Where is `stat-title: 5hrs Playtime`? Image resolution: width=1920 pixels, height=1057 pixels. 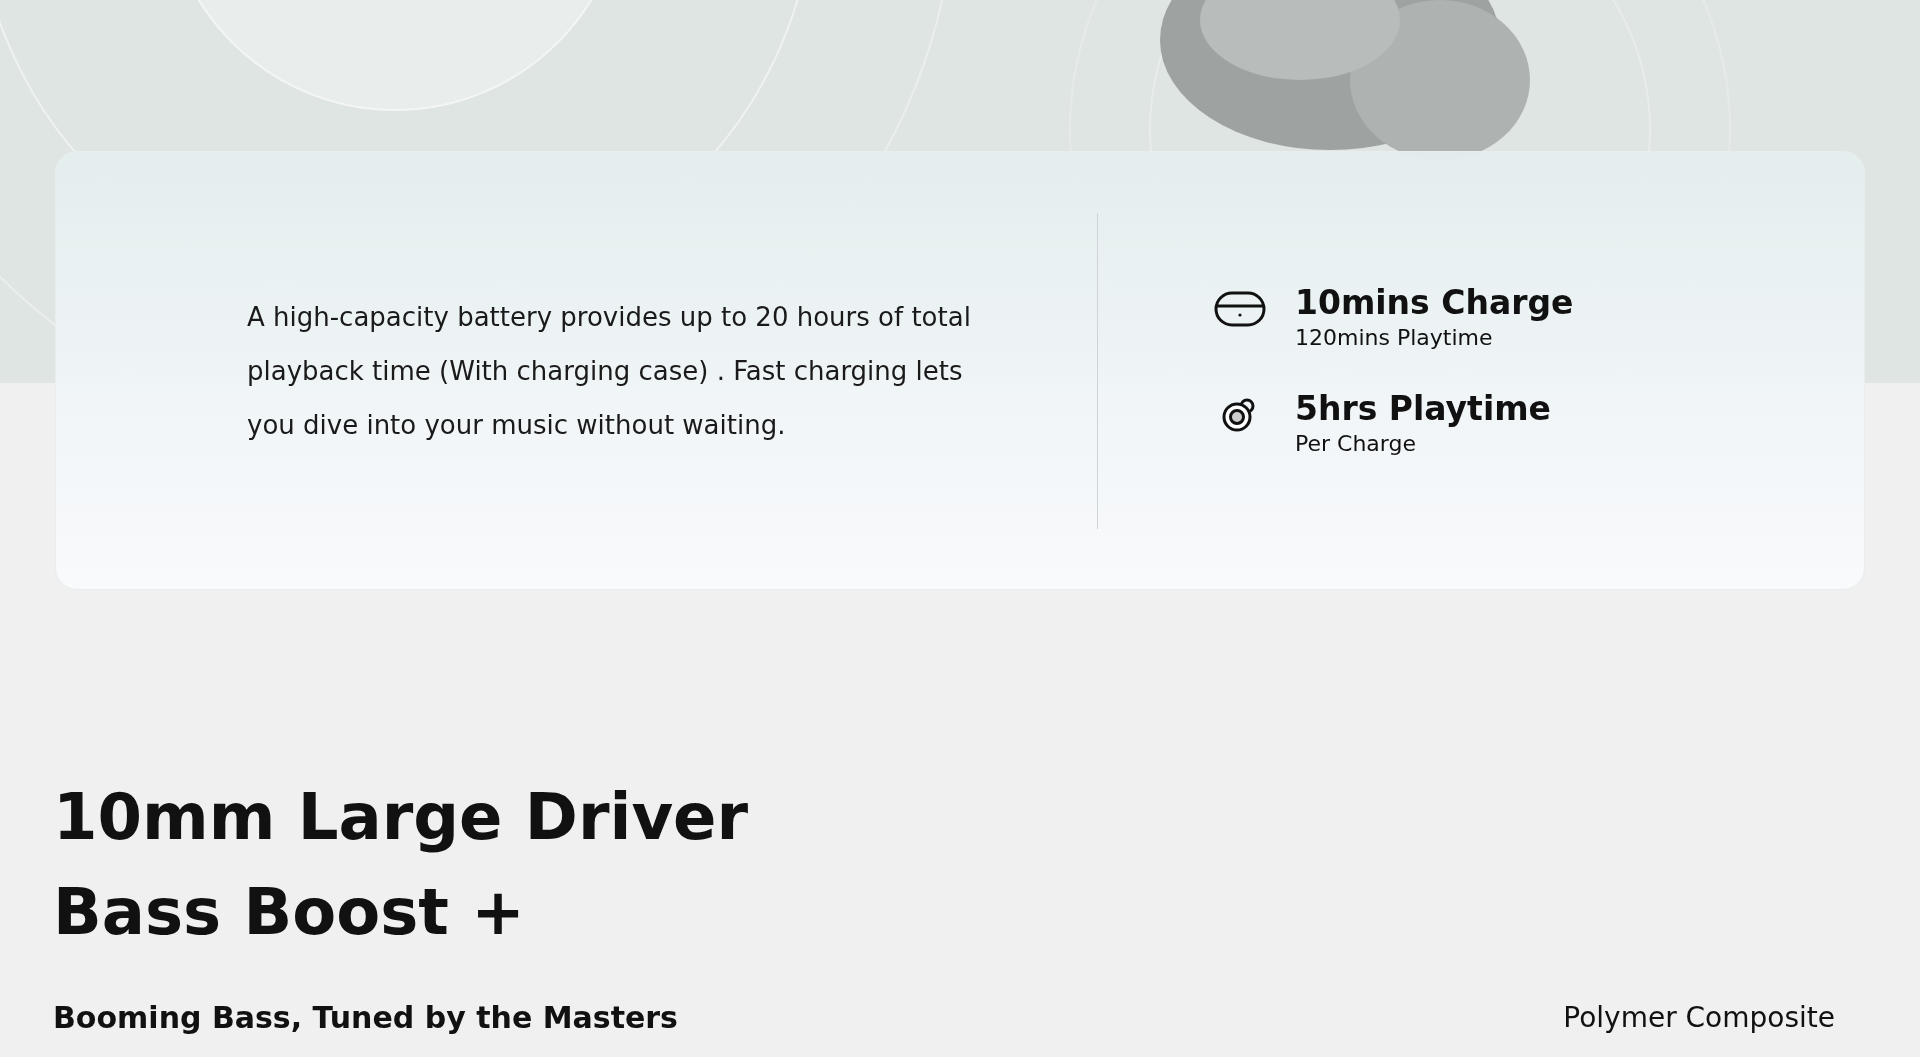
stat-title: 5hrs Playtime is located at coordinates (1423, 408).